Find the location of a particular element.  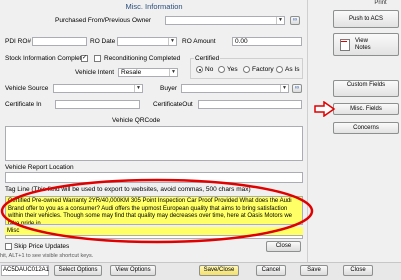

push-to-acs-button: Push to ACS is located at coordinates (366, 19).